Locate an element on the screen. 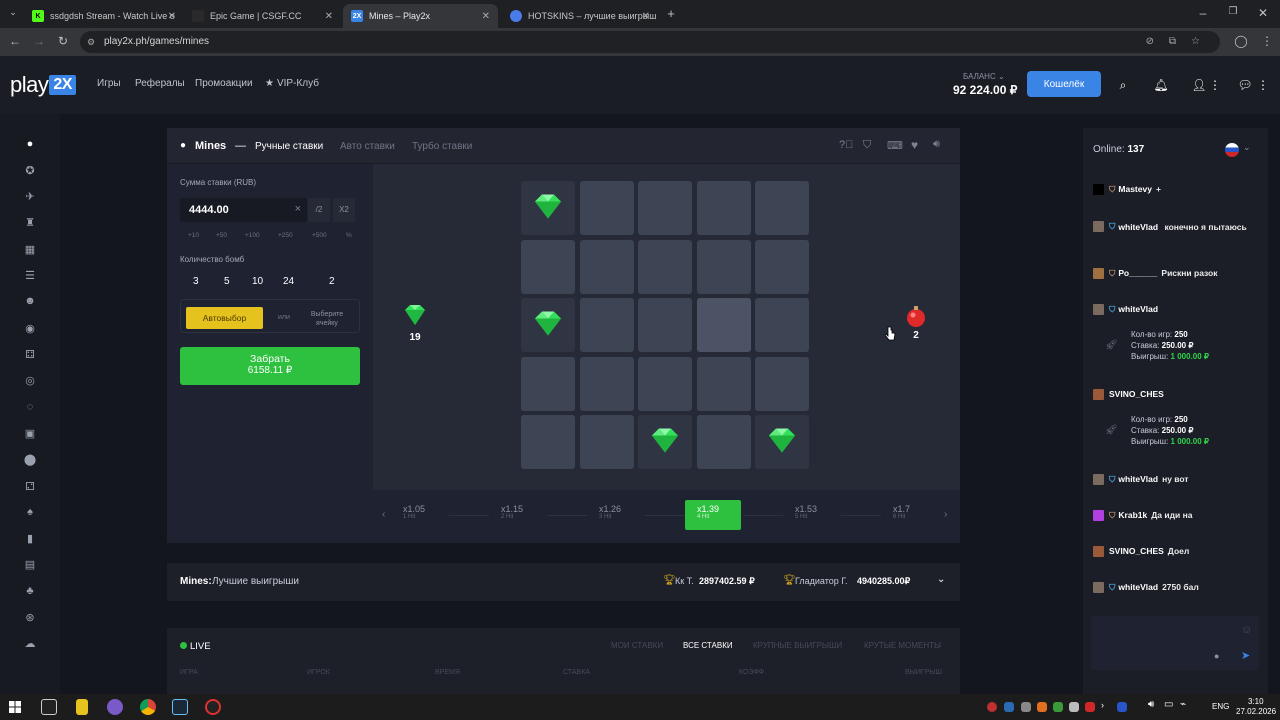 The image size is (1280, 720). task-view-icon is located at coordinates (49, 707).